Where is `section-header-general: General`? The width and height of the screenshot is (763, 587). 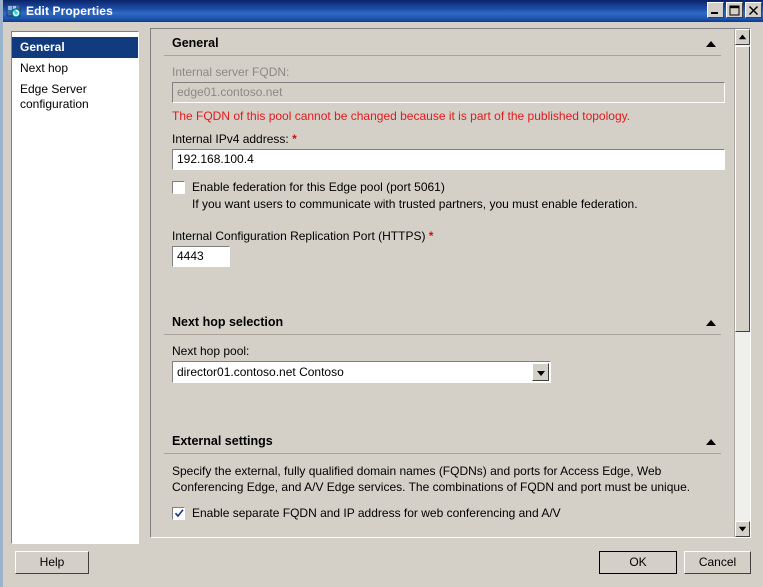 section-header-general: General is located at coordinates (442, 42).